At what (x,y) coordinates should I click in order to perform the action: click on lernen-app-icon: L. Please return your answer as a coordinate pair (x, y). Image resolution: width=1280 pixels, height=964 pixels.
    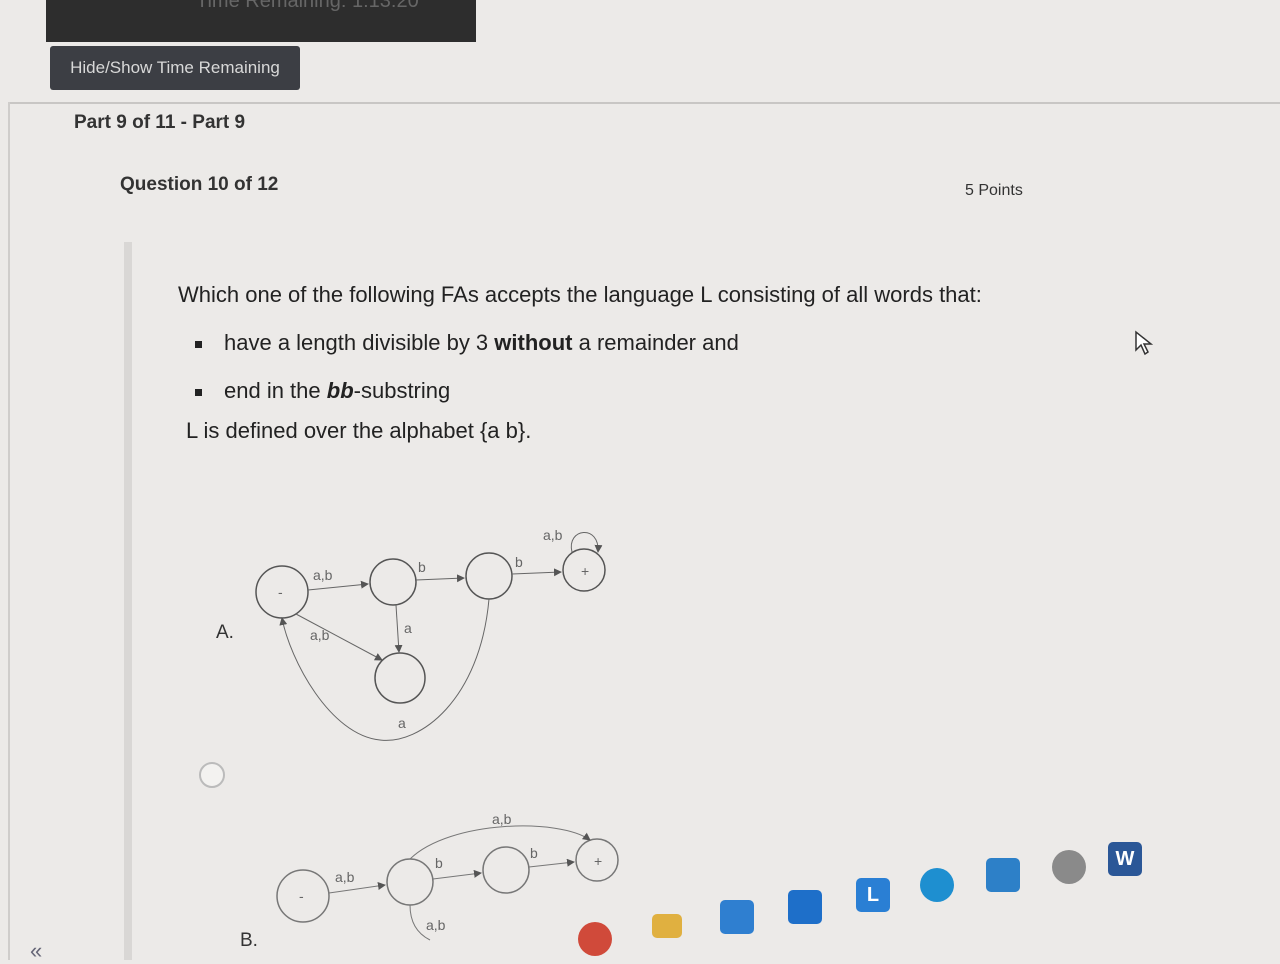
    Looking at the image, I should click on (873, 895).